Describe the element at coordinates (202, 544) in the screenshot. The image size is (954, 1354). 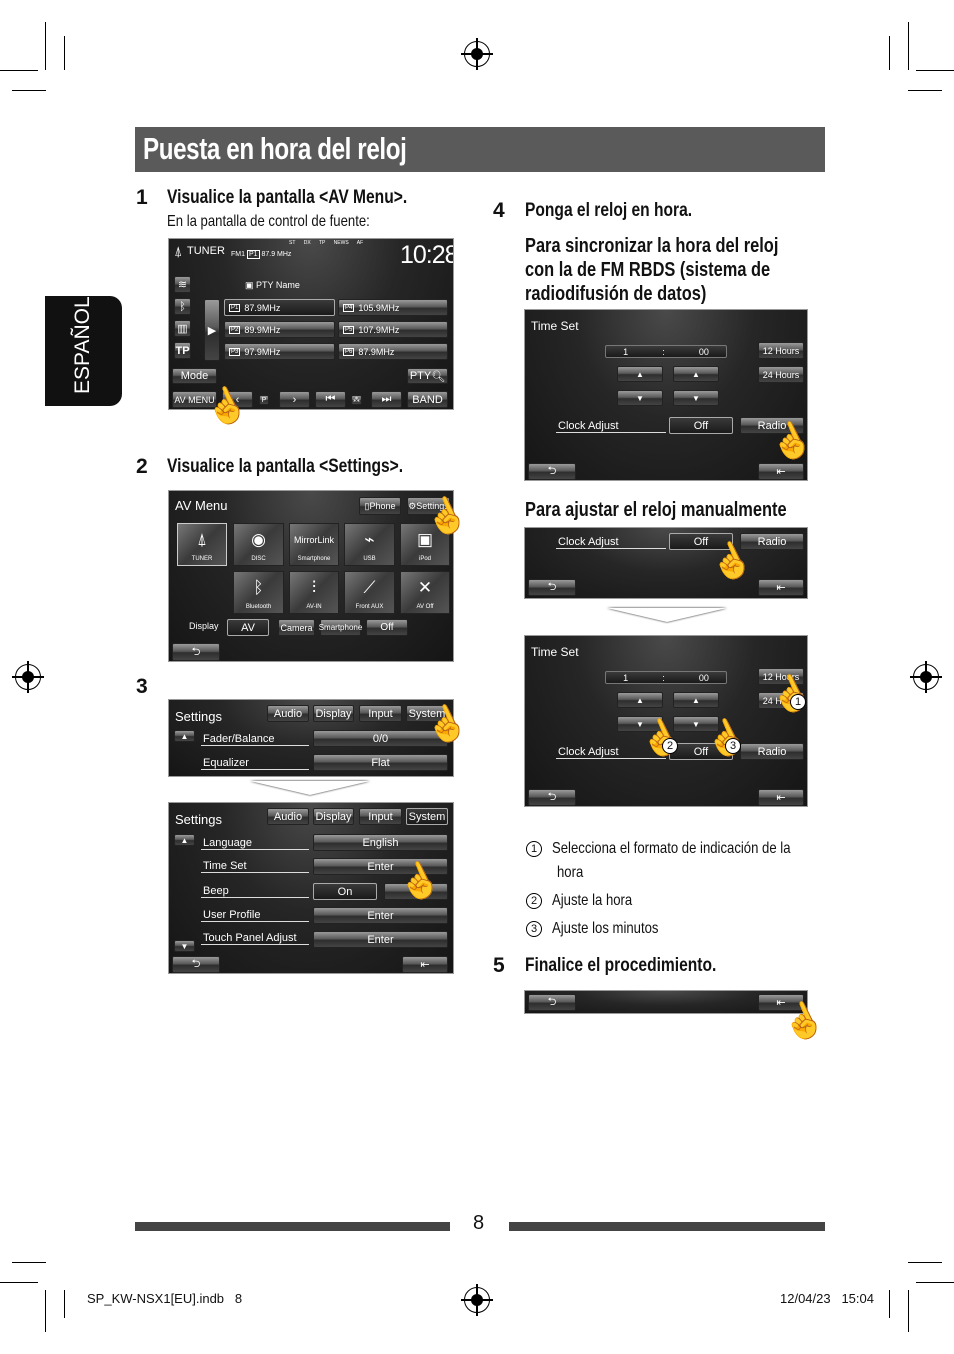
I see `source-tuner: ⍋ TUNER` at that location.